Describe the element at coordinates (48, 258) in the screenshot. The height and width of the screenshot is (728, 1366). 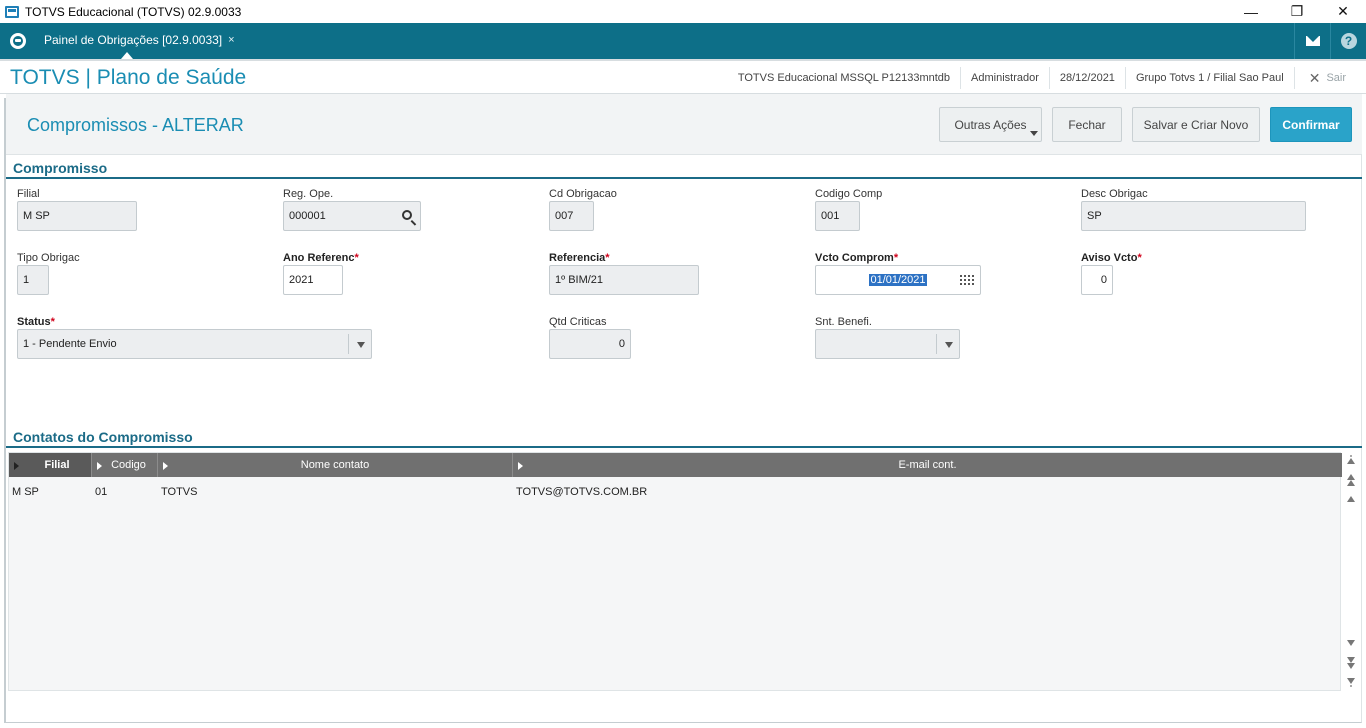
I see `tipo-obrigac-label: Tipo Obrigac` at that location.